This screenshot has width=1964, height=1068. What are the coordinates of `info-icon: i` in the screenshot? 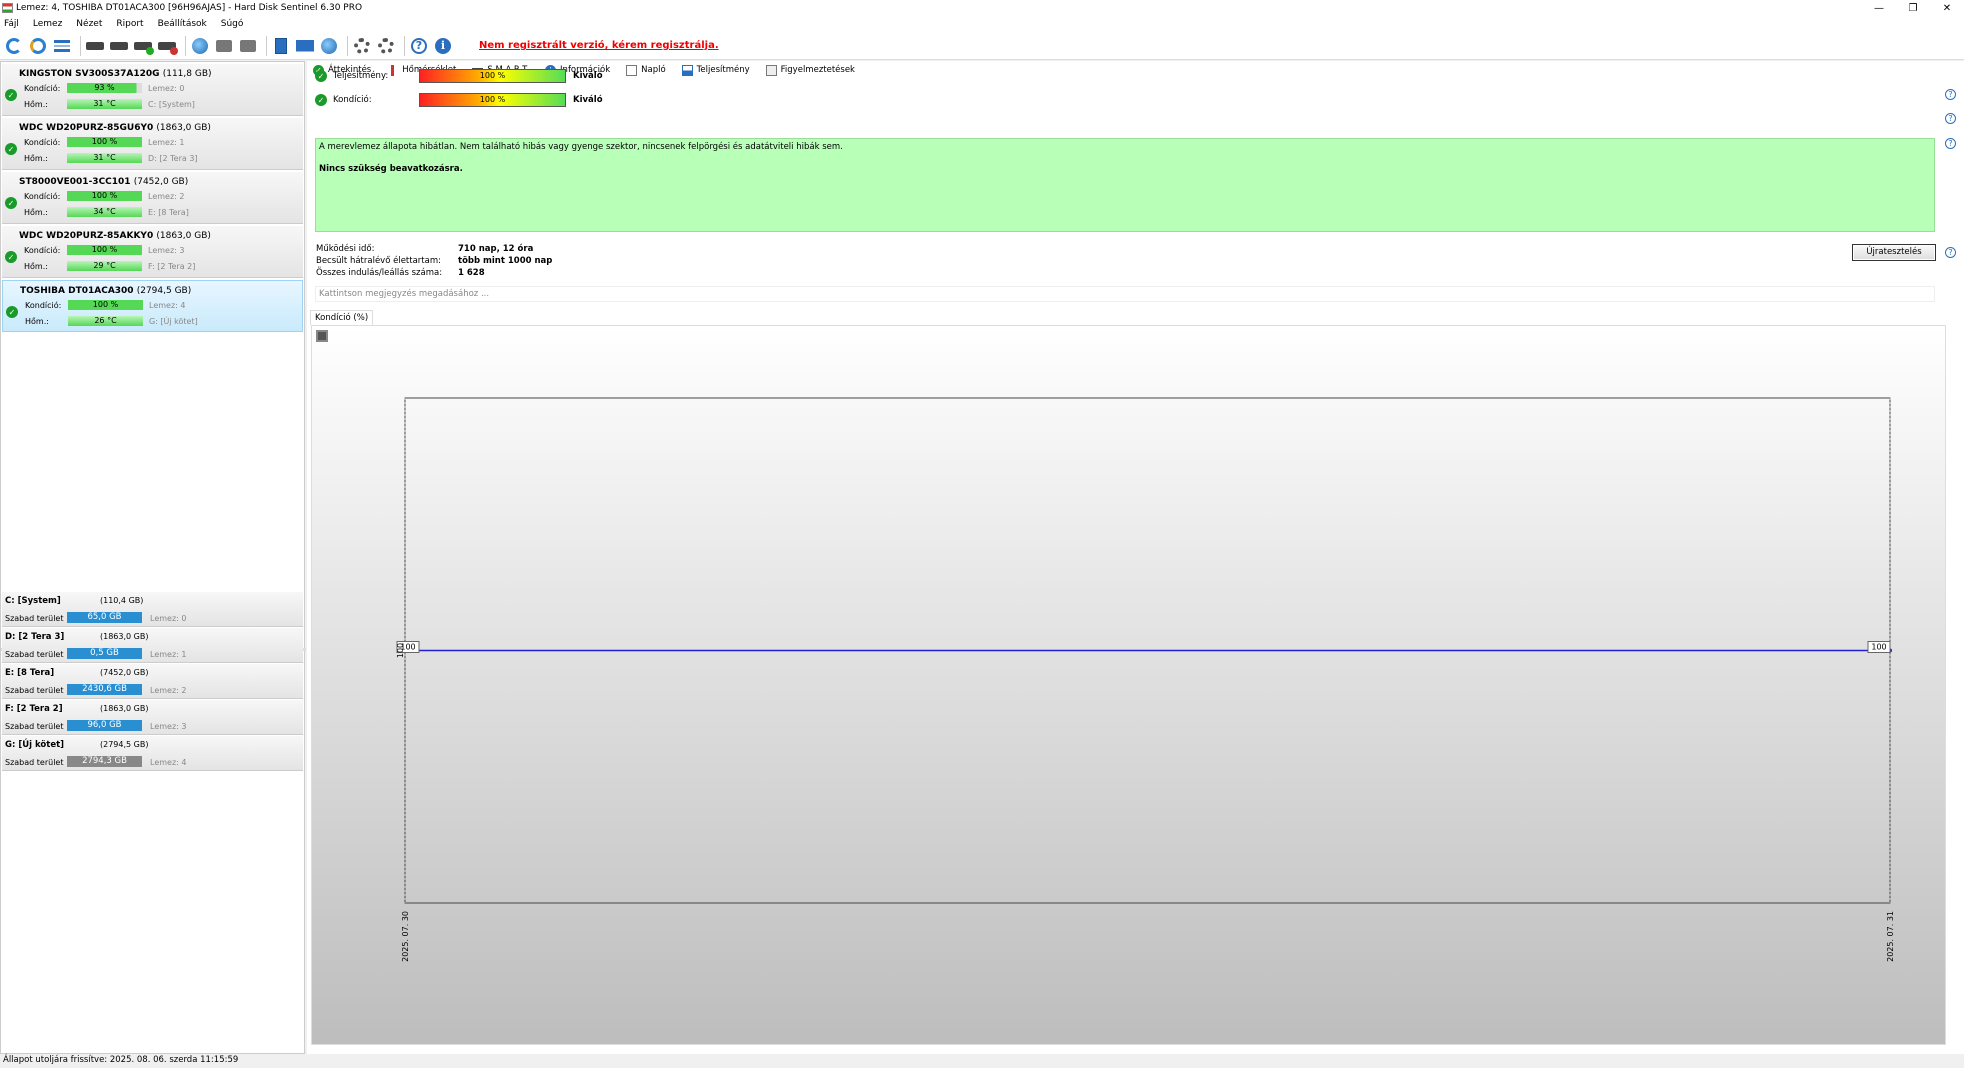 It's located at (443, 45).